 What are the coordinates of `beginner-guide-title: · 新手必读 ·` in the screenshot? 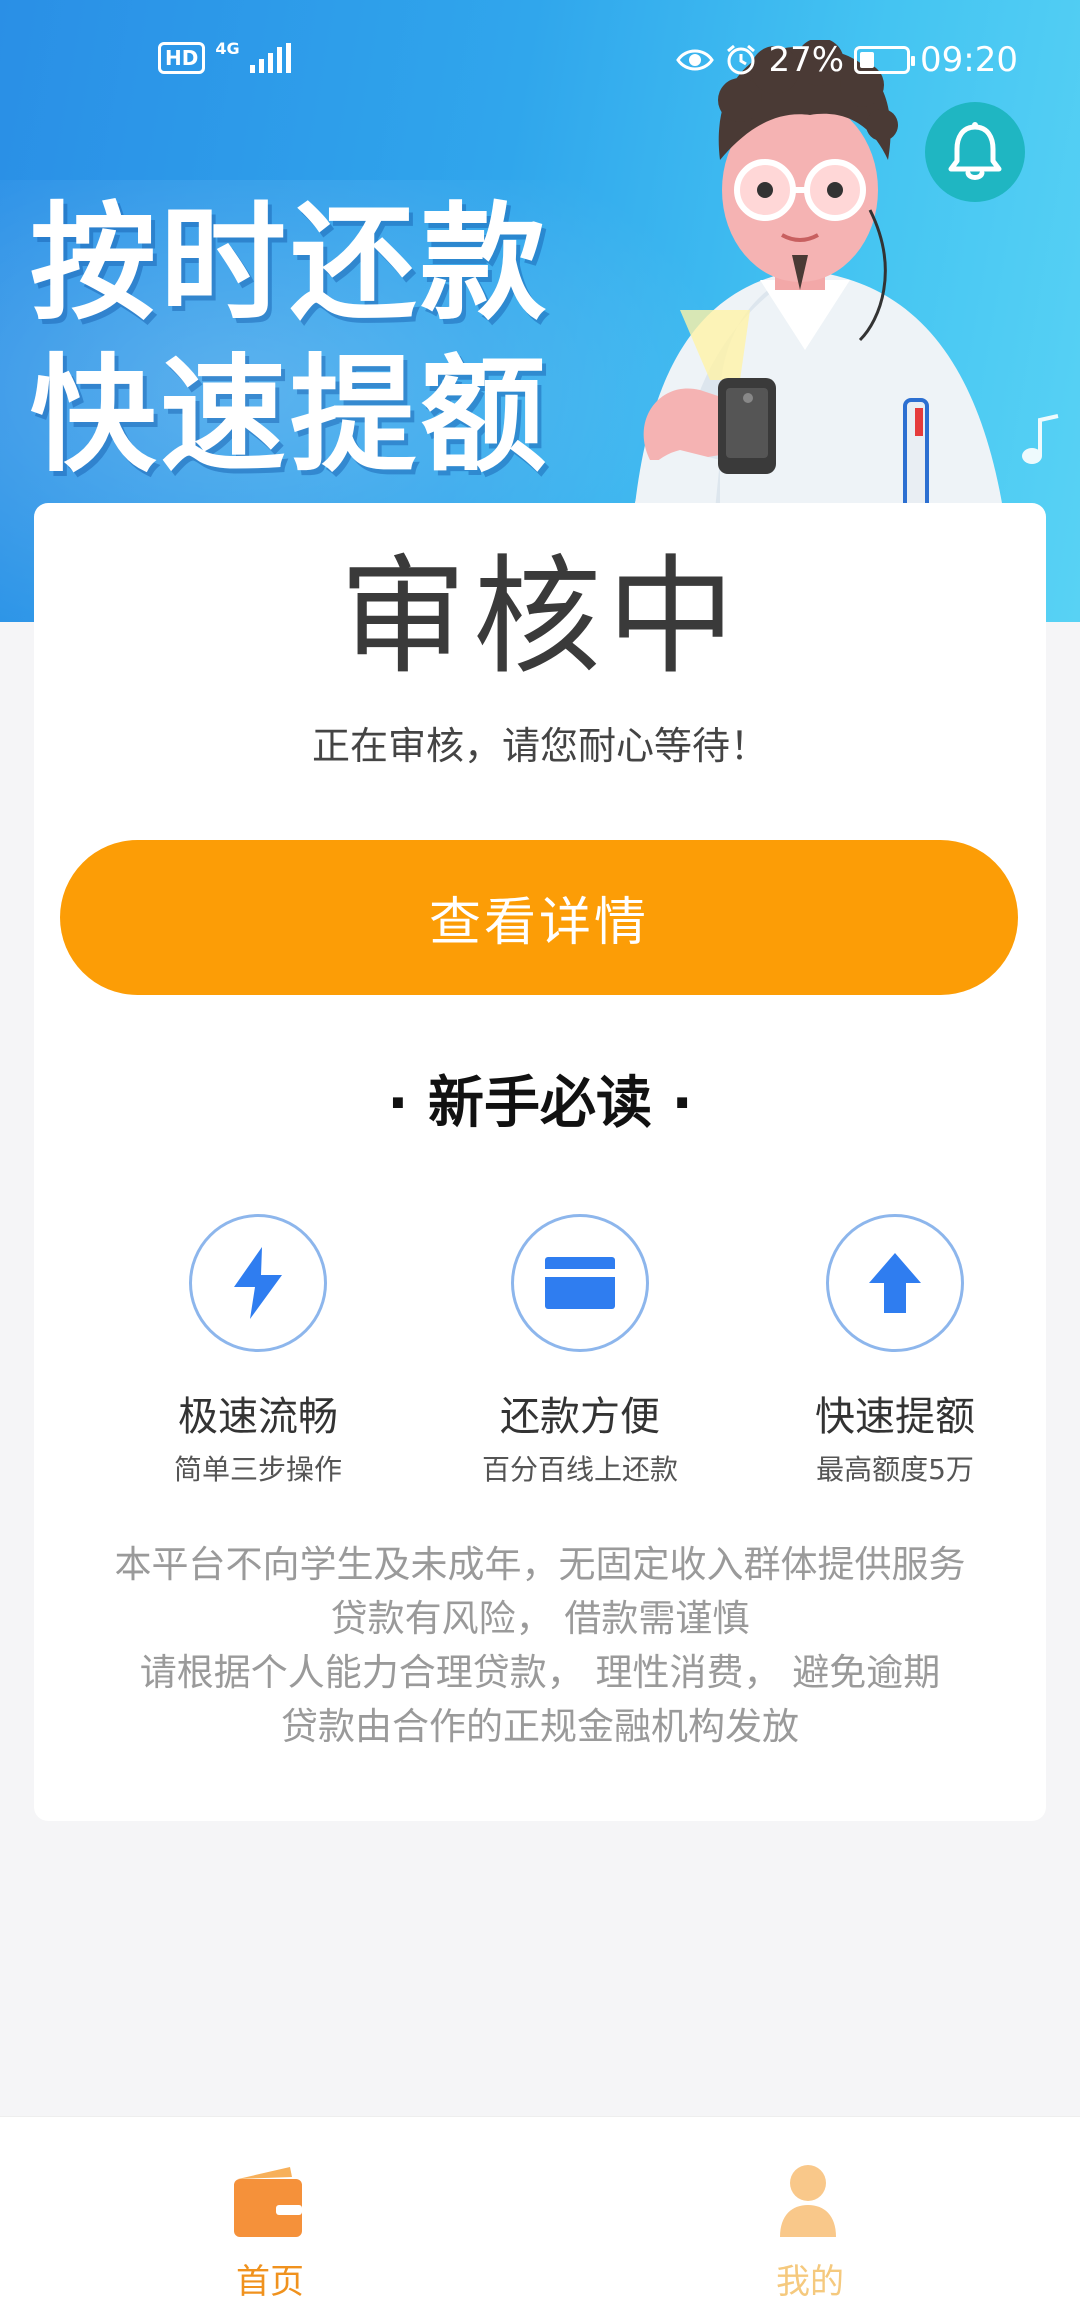 It's located at (540, 1103).